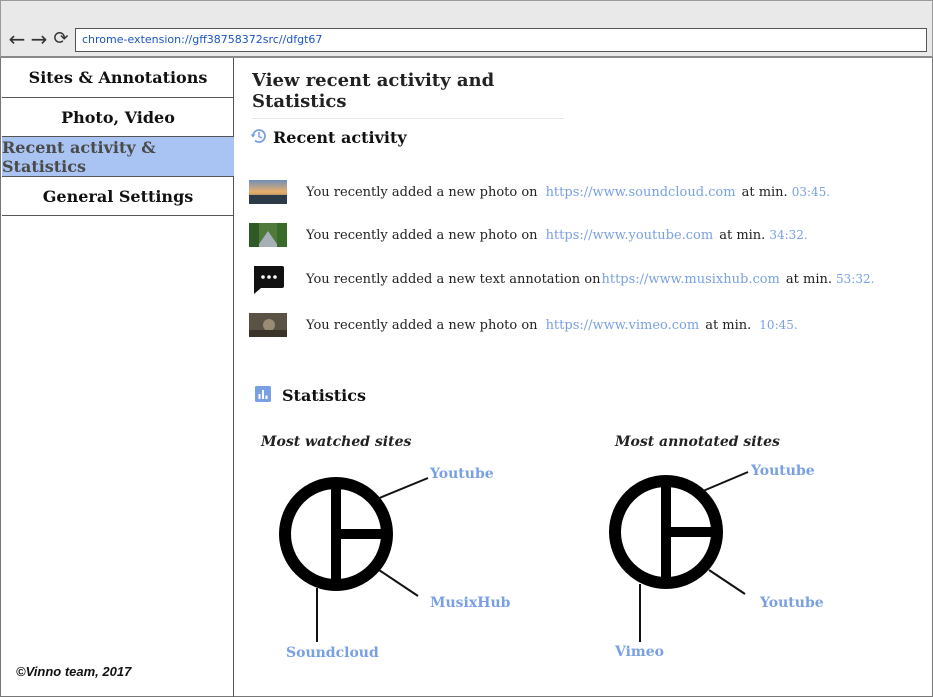  I want to click on activity-link: https://www.youtube.com, so click(630, 235).